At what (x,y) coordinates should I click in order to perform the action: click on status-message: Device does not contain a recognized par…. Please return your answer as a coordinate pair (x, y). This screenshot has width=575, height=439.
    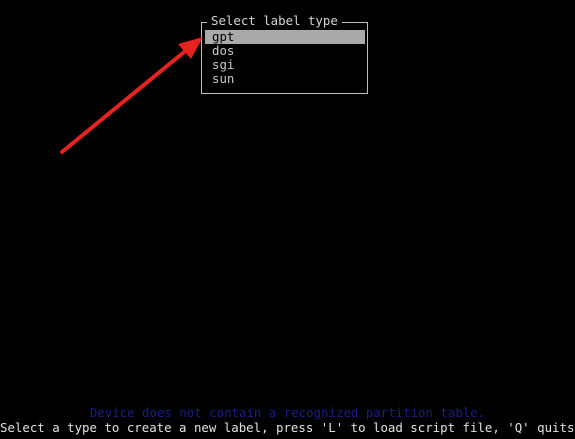
    Looking at the image, I should click on (287, 412).